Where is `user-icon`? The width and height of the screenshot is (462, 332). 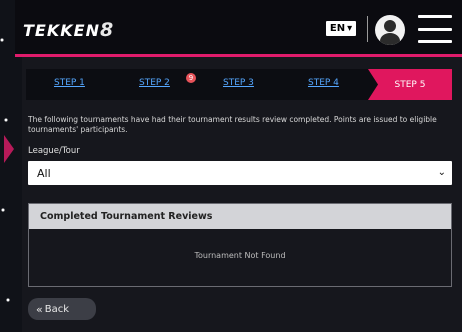 user-icon is located at coordinates (390, 26).